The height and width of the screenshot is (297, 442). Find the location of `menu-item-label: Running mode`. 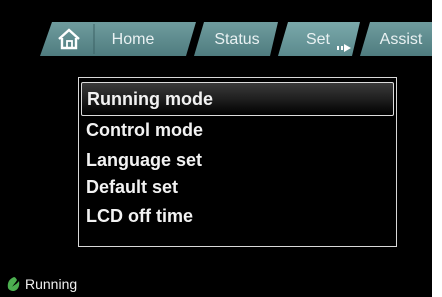

menu-item-label: Running mode is located at coordinates (150, 99).